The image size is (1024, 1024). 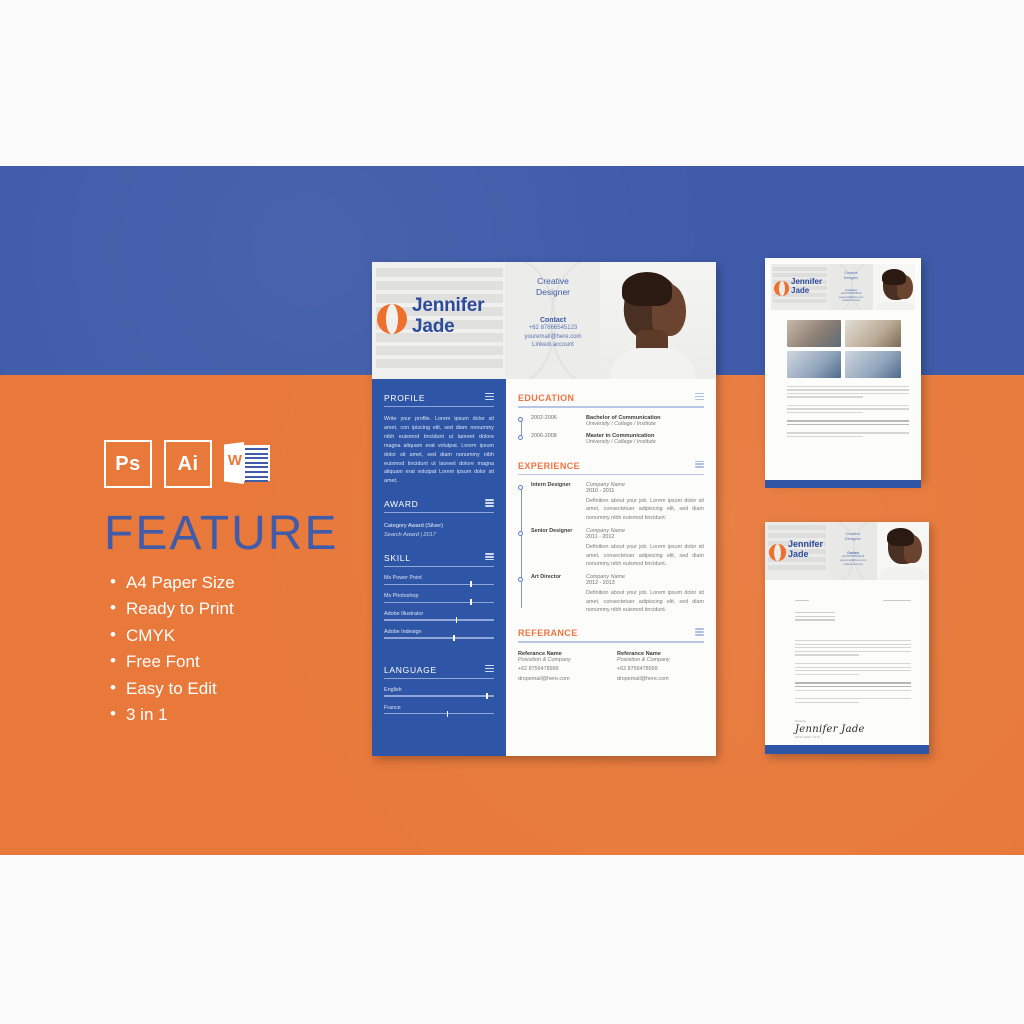 I want to click on section-title: EXPERIENCE, so click(x=549, y=465).